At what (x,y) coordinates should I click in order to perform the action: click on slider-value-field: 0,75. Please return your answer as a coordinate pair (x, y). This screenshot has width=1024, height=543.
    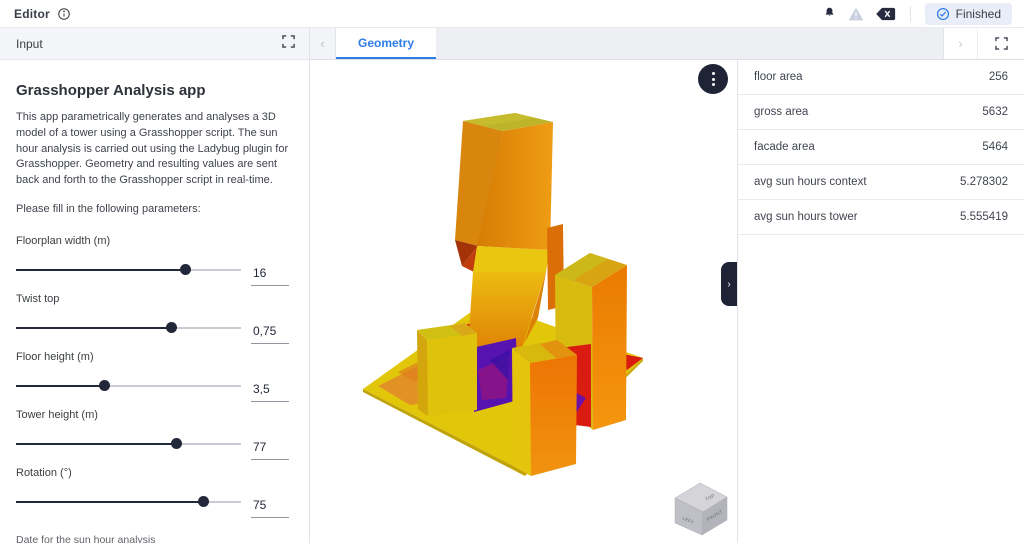
    Looking at the image, I should click on (270, 334).